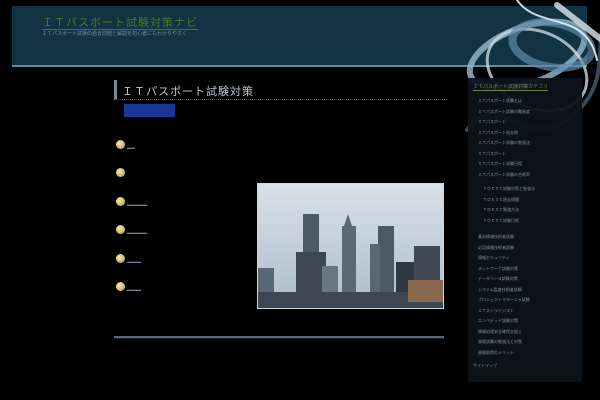 This screenshot has height=400, width=600. What do you see at coordinates (501, 220) in the screenshot?
I see `sidebar-link: ＴＯＥＩＣ試験日程` at bounding box center [501, 220].